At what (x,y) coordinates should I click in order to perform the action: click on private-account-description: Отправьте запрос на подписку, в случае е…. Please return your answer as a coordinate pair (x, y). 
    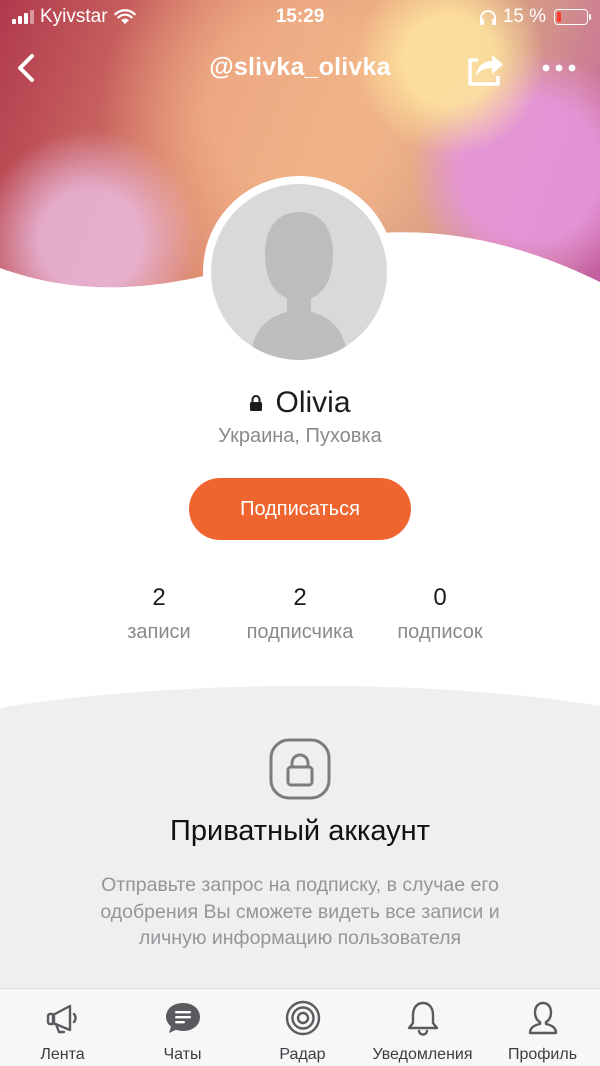
    Looking at the image, I should click on (300, 911).